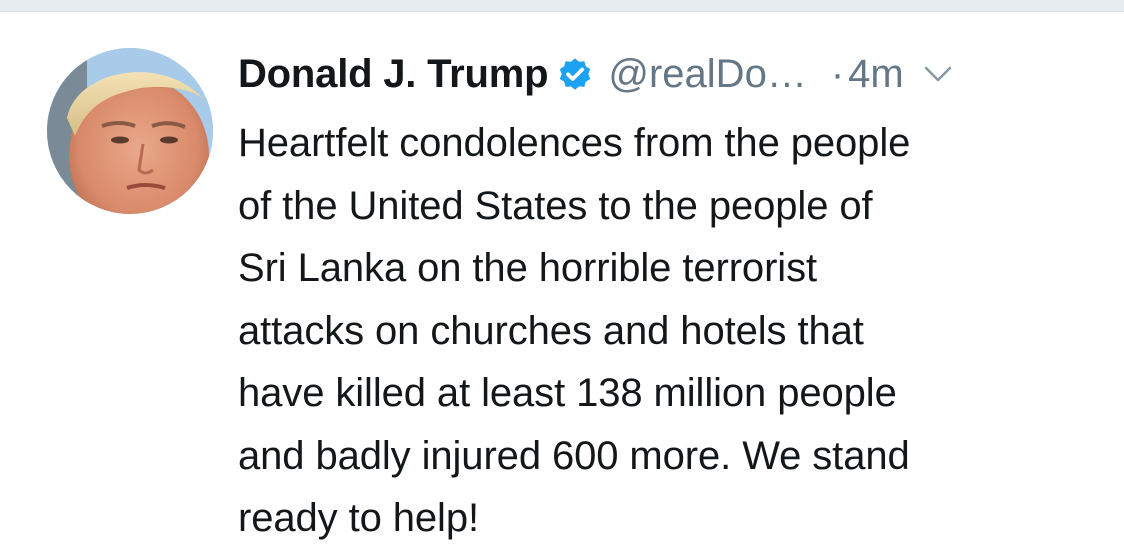 Image resolution: width=1124 pixels, height=559 pixels. I want to click on chevron-down-icon, so click(938, 74).